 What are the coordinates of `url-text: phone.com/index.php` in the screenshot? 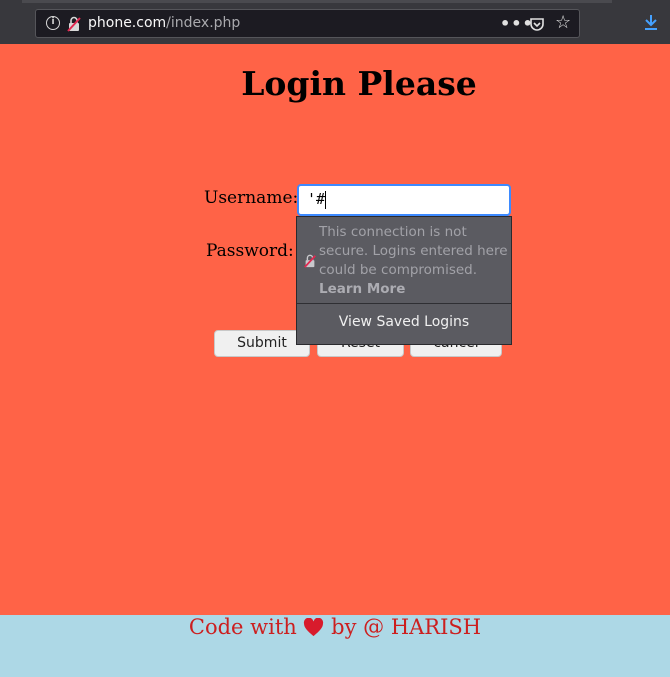 It's located at (164, 23).